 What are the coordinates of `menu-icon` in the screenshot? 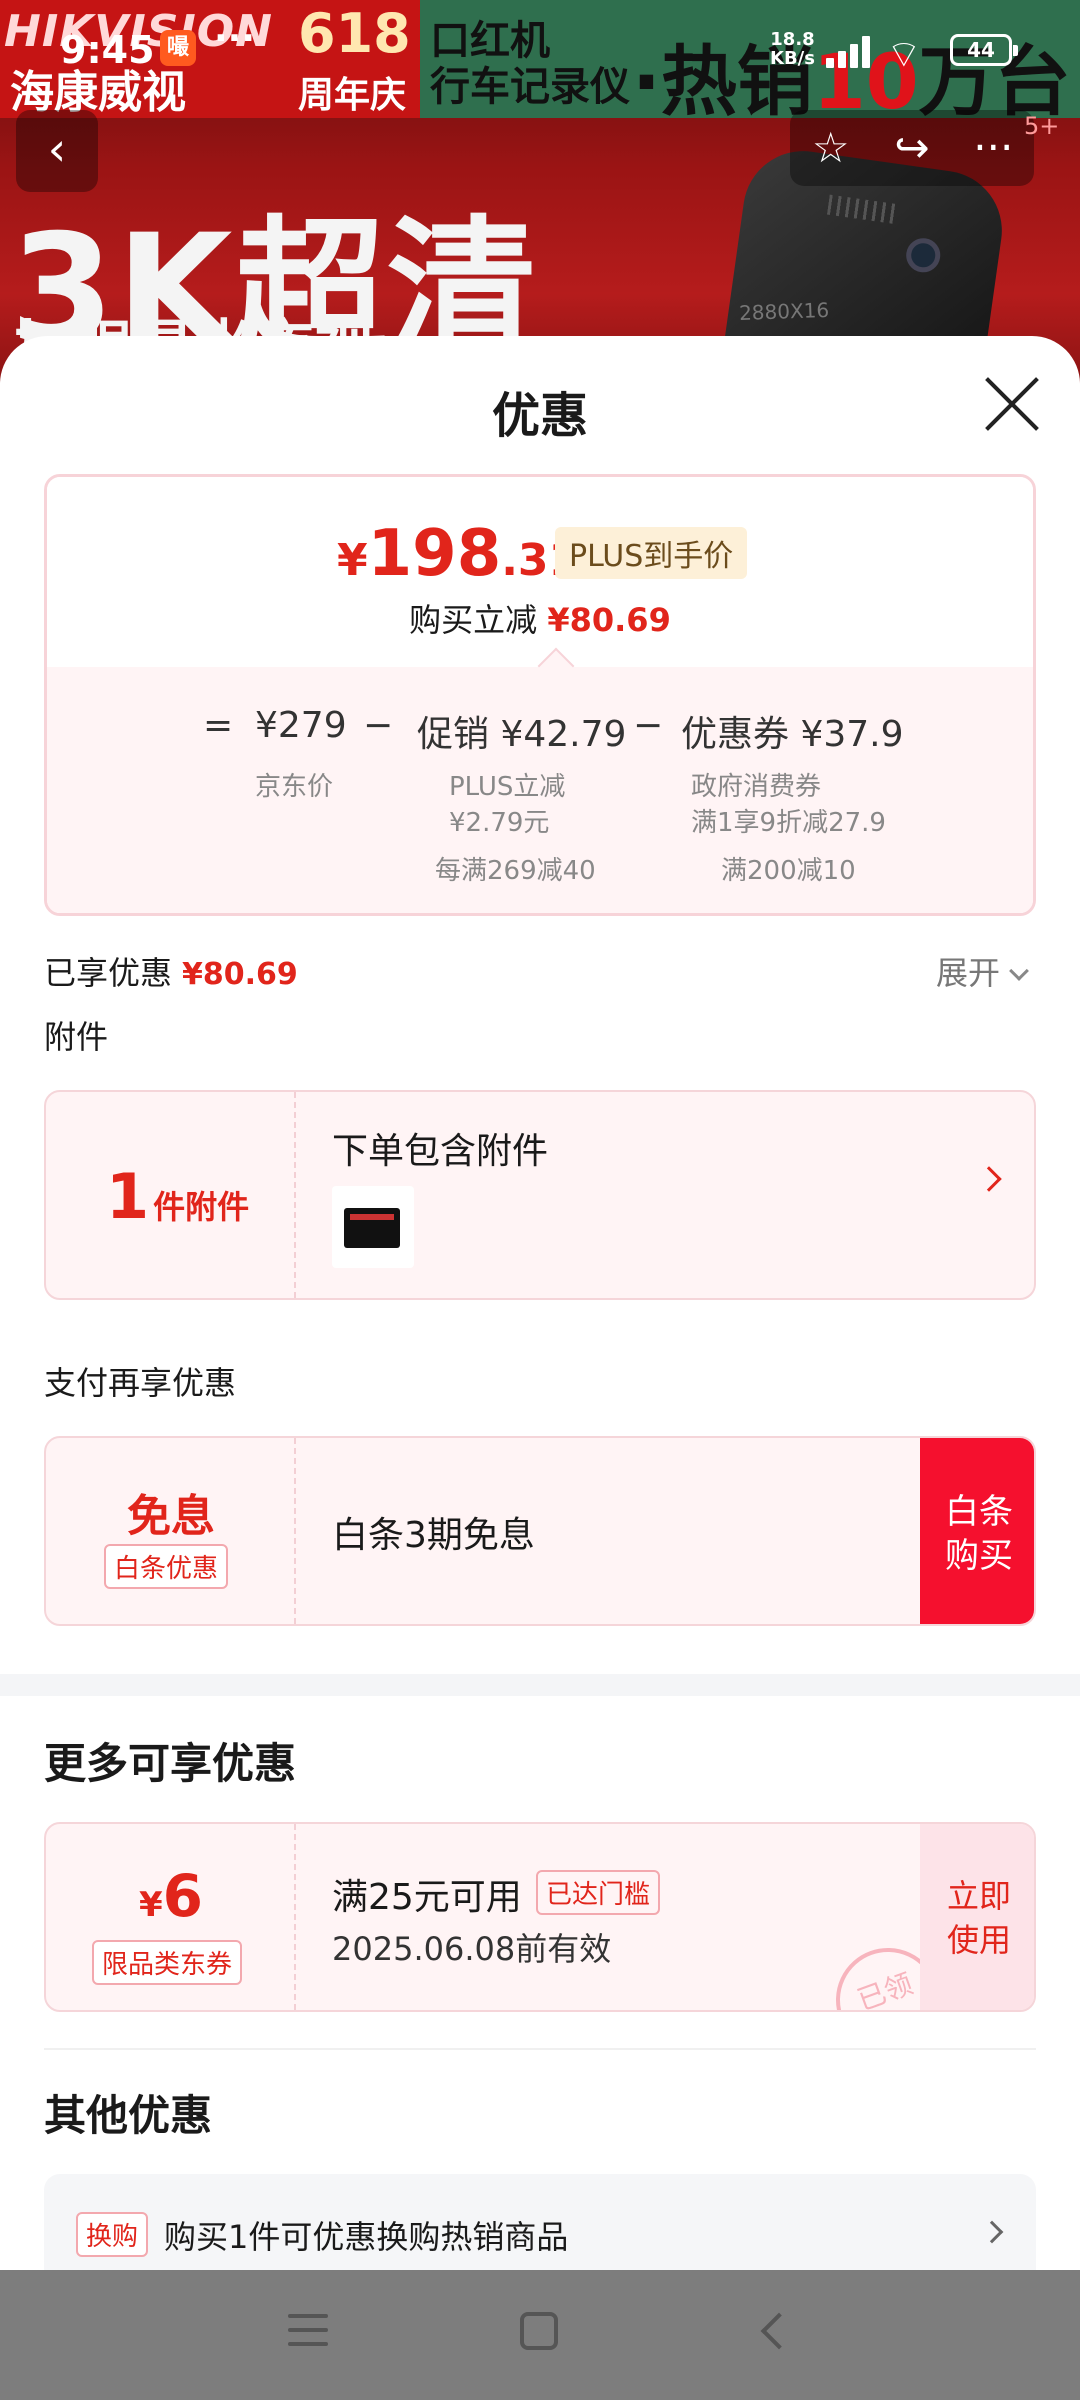 It's located at (308, 2331).